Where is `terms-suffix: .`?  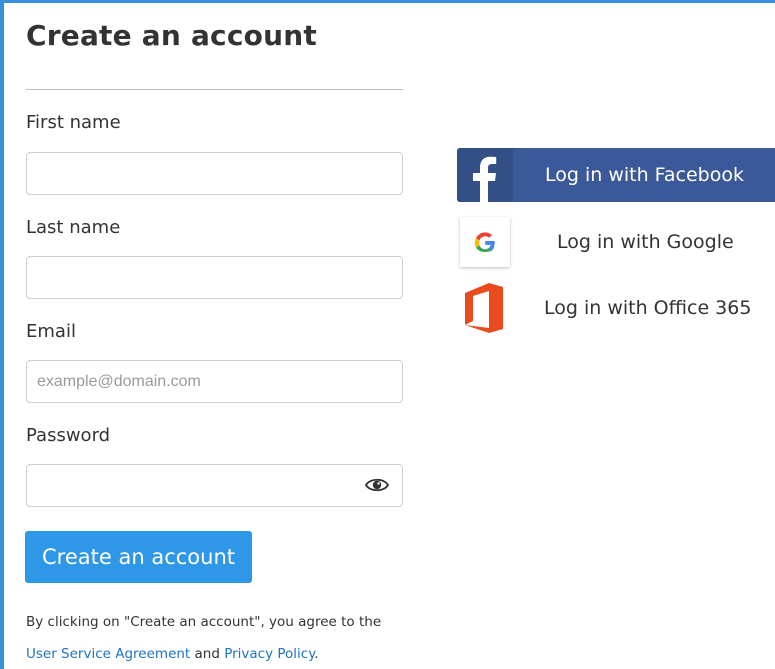
terms-suffix: . is located at coordinates (316, 654).